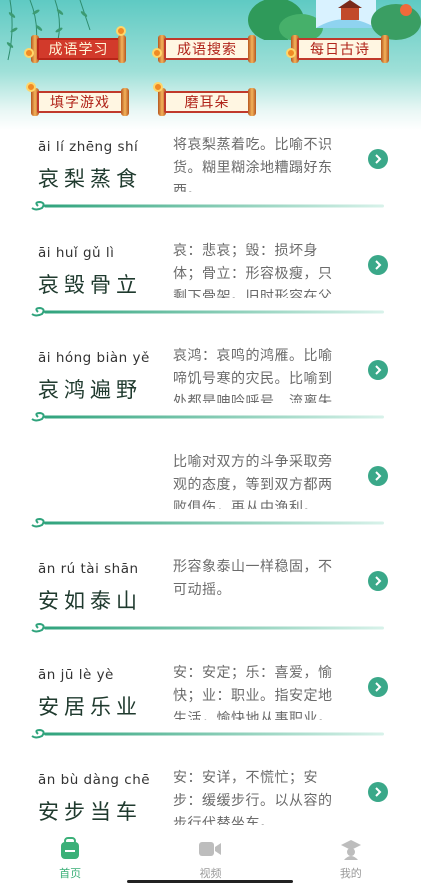  Describe the element at coordinates (207, 102) in the screenshot. I see `menu-button-ear-training: 磨耳朵` at that location.